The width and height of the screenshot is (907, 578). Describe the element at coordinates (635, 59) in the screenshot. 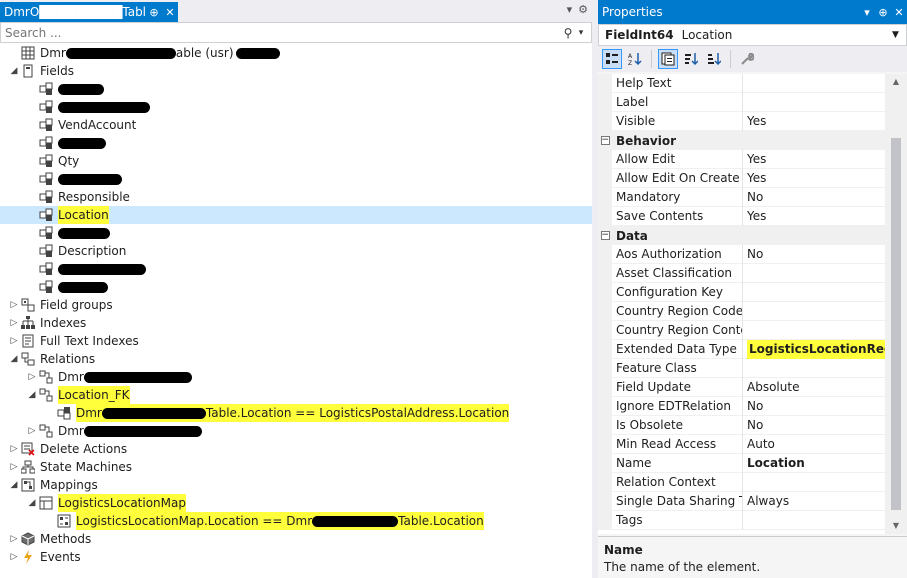

I see `alphabetical-button: AZ` at that location.